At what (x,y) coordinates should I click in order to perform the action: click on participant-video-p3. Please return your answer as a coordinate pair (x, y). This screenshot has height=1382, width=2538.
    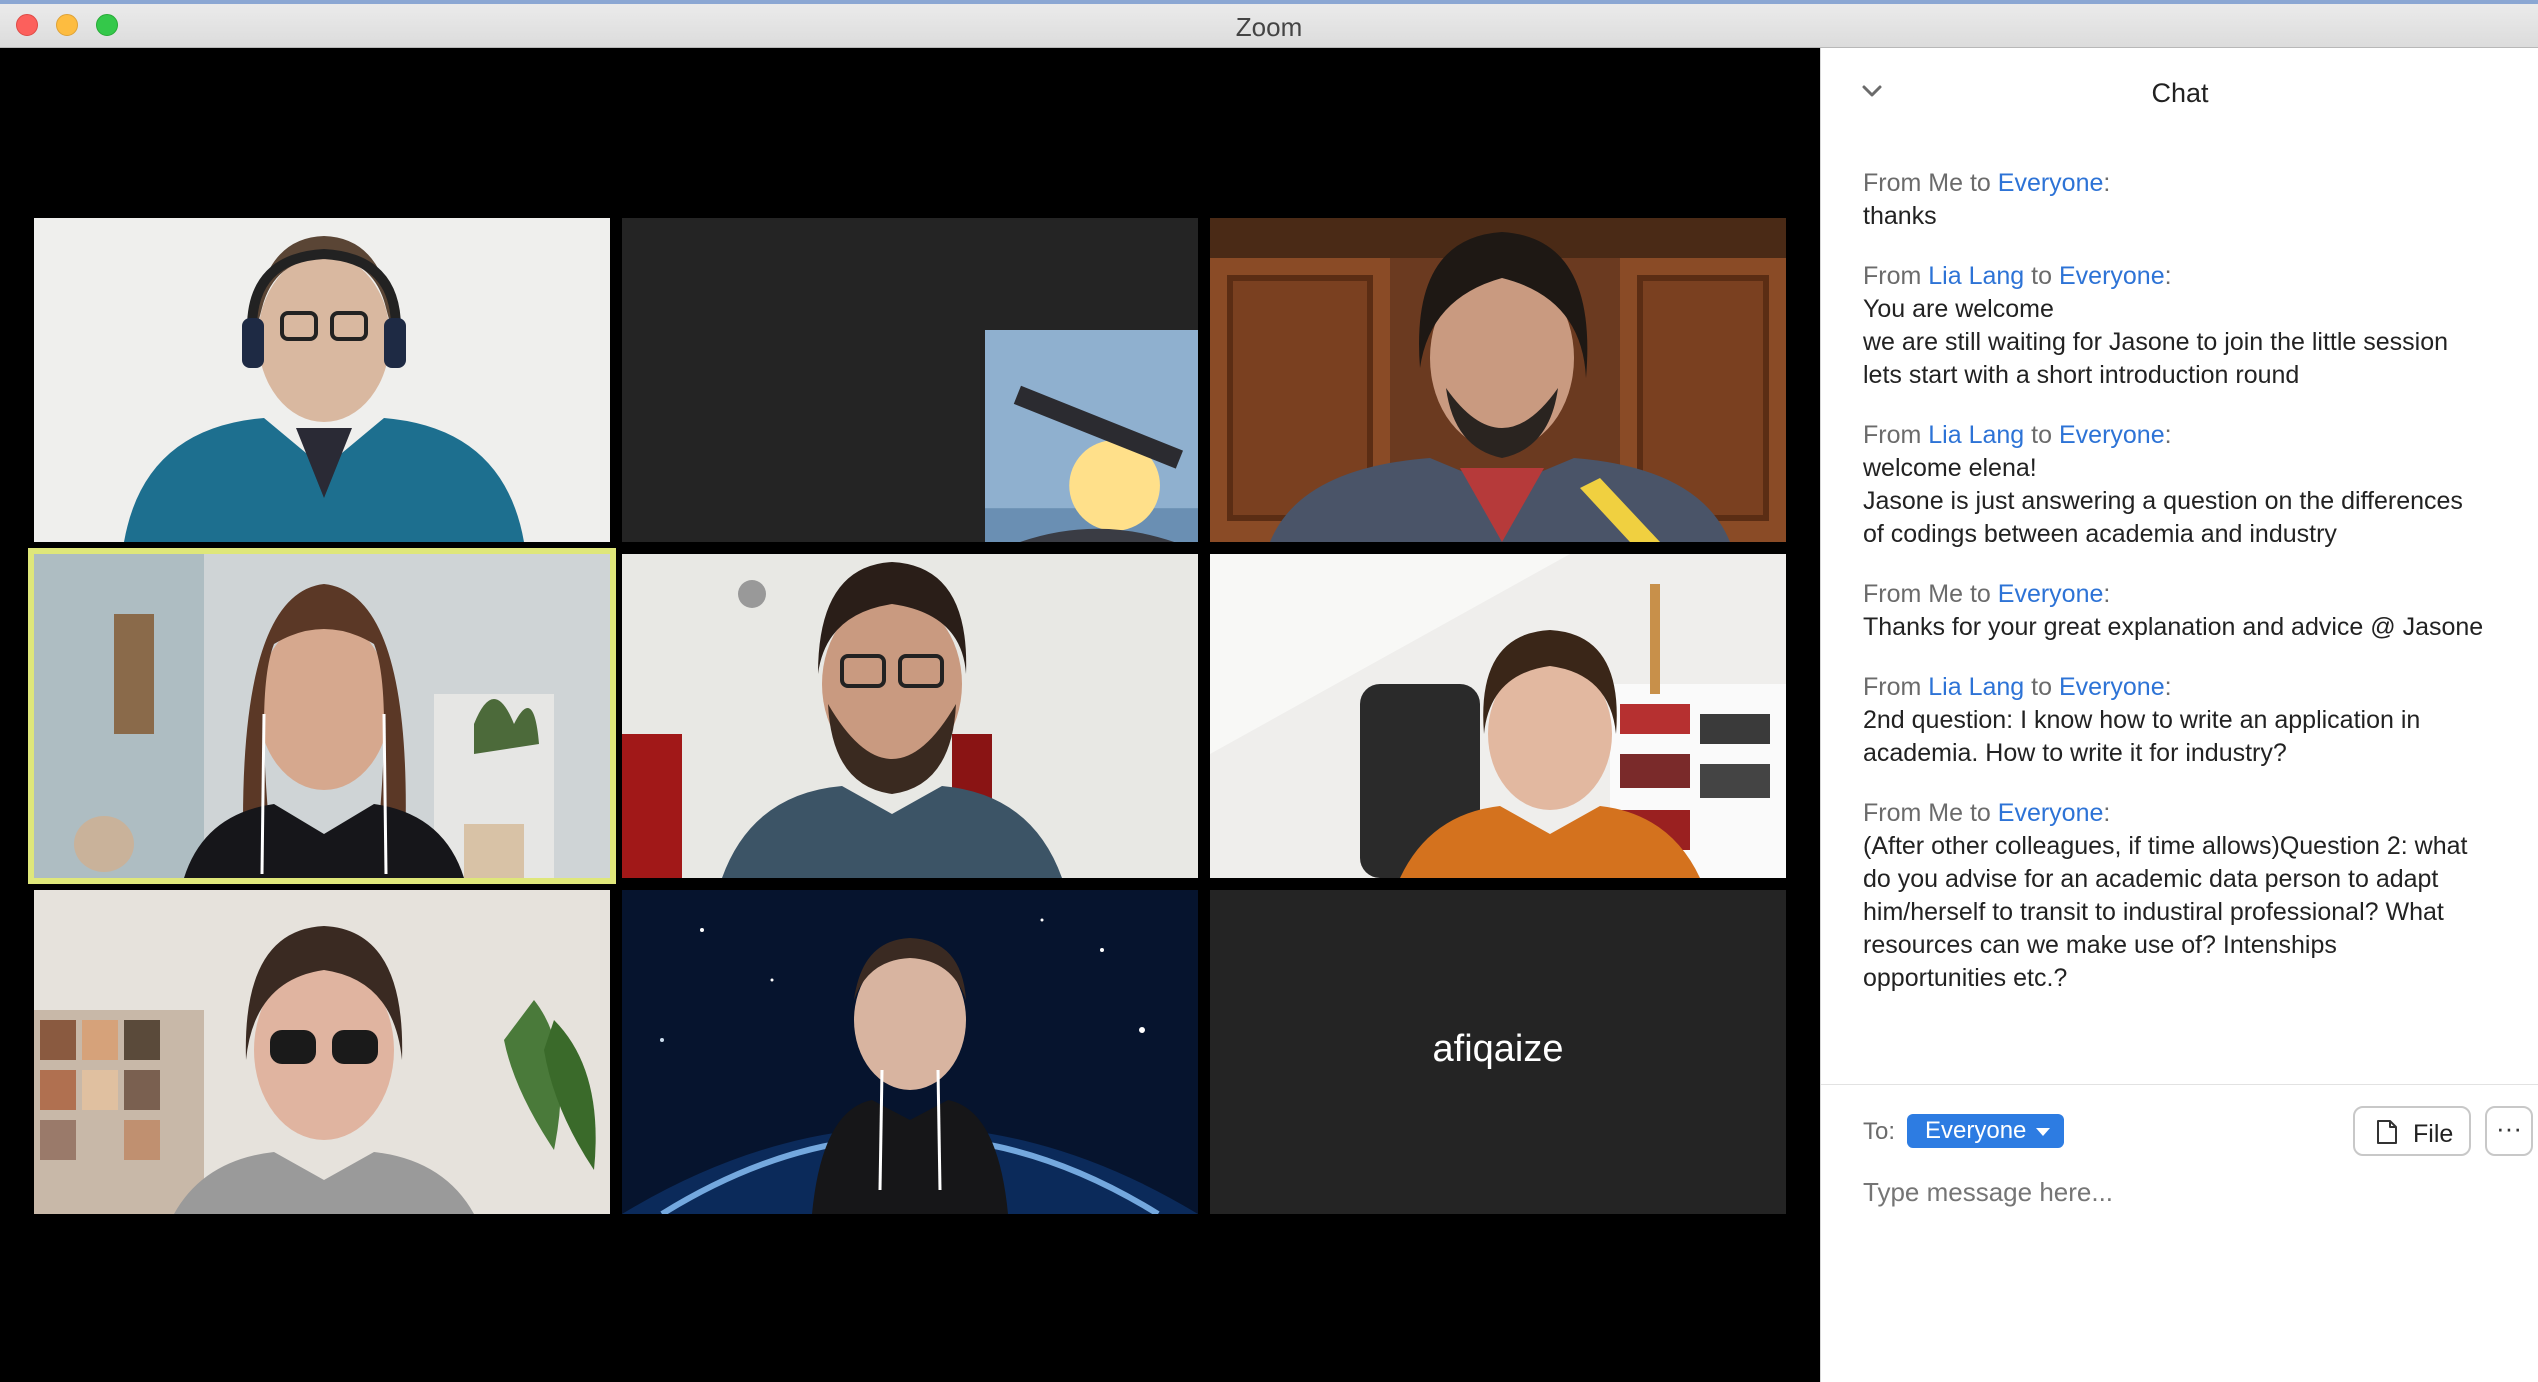
    Looking at the image, I should click on (1498, 380).